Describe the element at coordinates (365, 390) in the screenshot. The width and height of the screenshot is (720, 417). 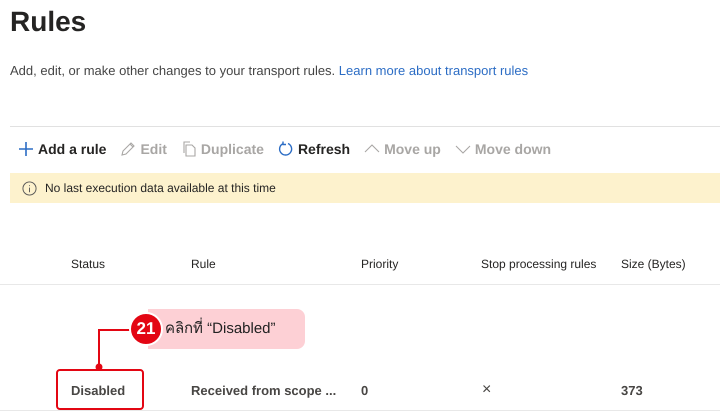
I see `priority-cell-text: 0` at that location.